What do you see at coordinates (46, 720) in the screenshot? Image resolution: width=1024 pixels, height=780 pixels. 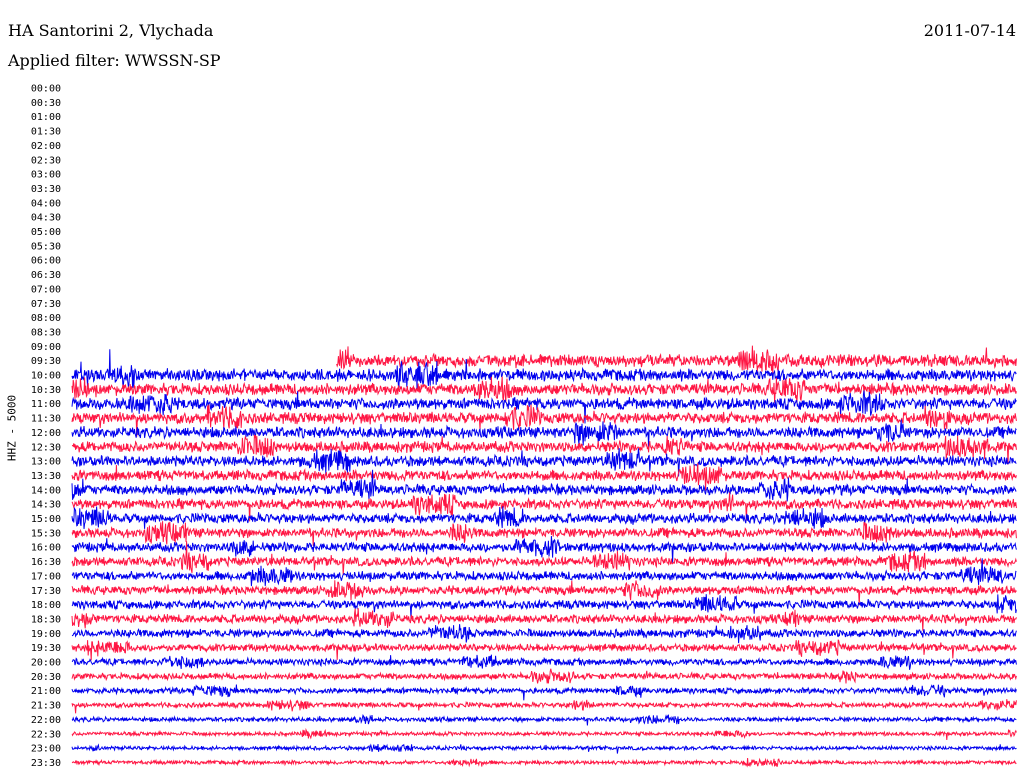 I see `row-tick-label: 22:00` at bounding box center [46, 720].